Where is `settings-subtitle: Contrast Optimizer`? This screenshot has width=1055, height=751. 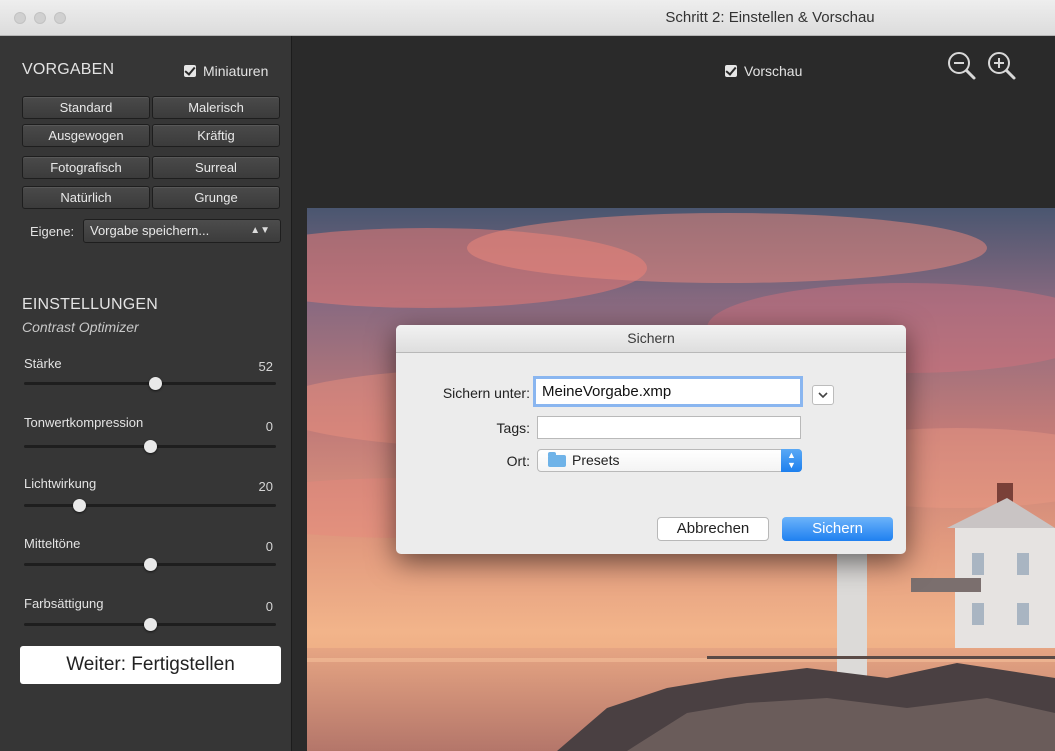
settings-subtitle: Contrast Optimizer is located at coordinates (80, 327).